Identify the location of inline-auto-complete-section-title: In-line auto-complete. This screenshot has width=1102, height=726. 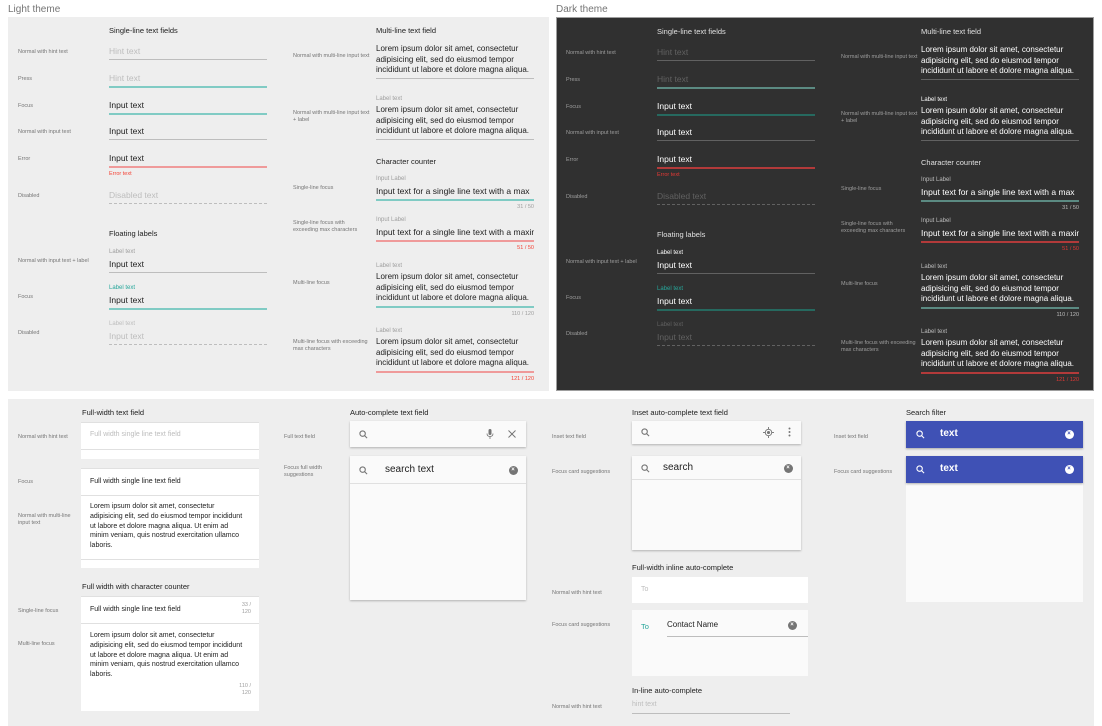
(667, 690).